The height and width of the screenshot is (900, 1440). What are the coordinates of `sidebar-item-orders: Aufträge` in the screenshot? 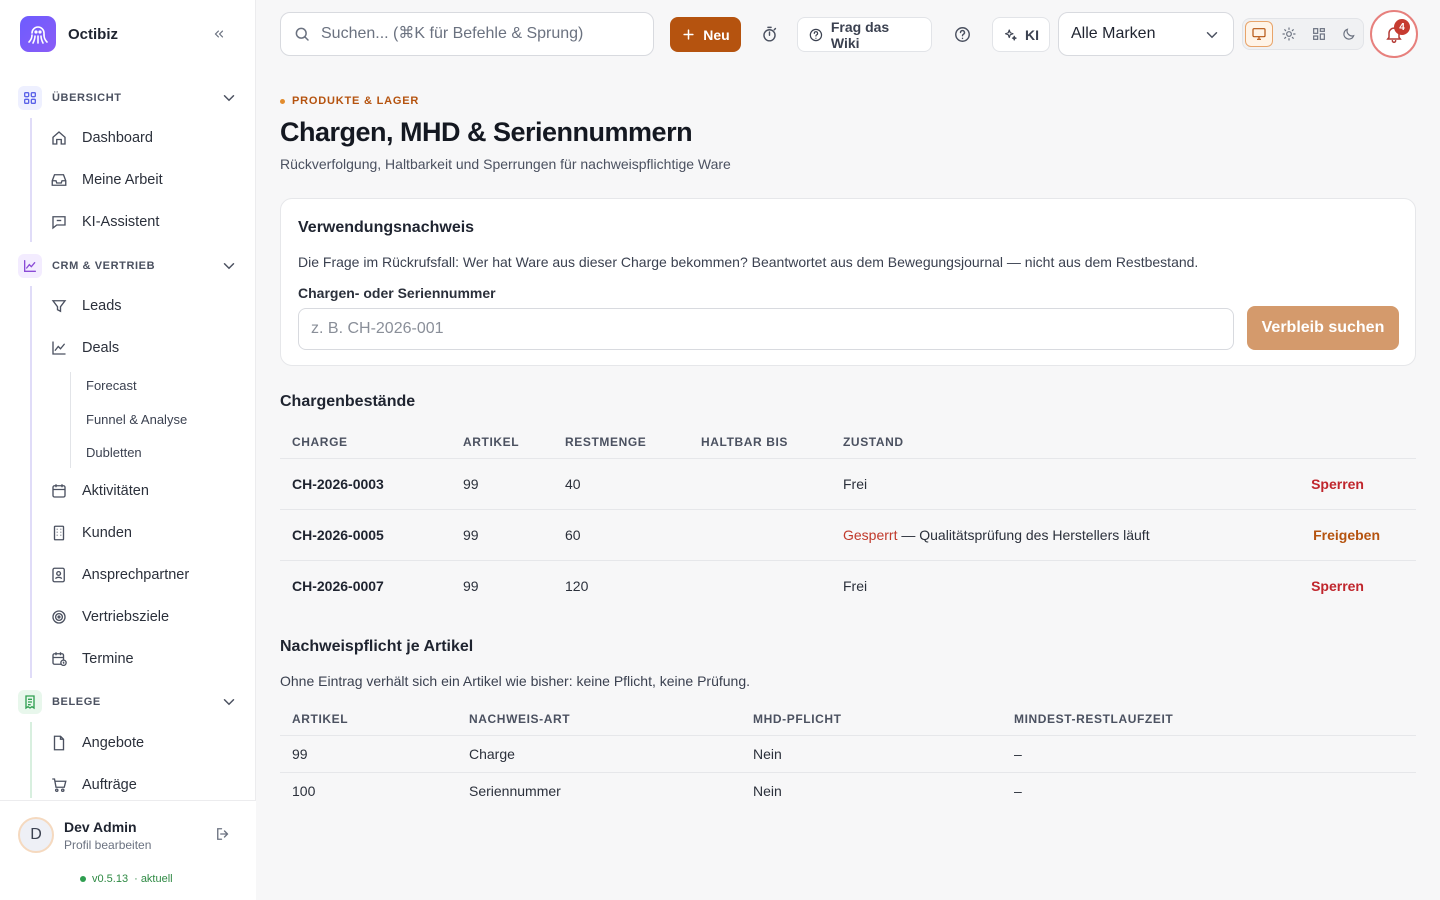 It's located at (145, 784).